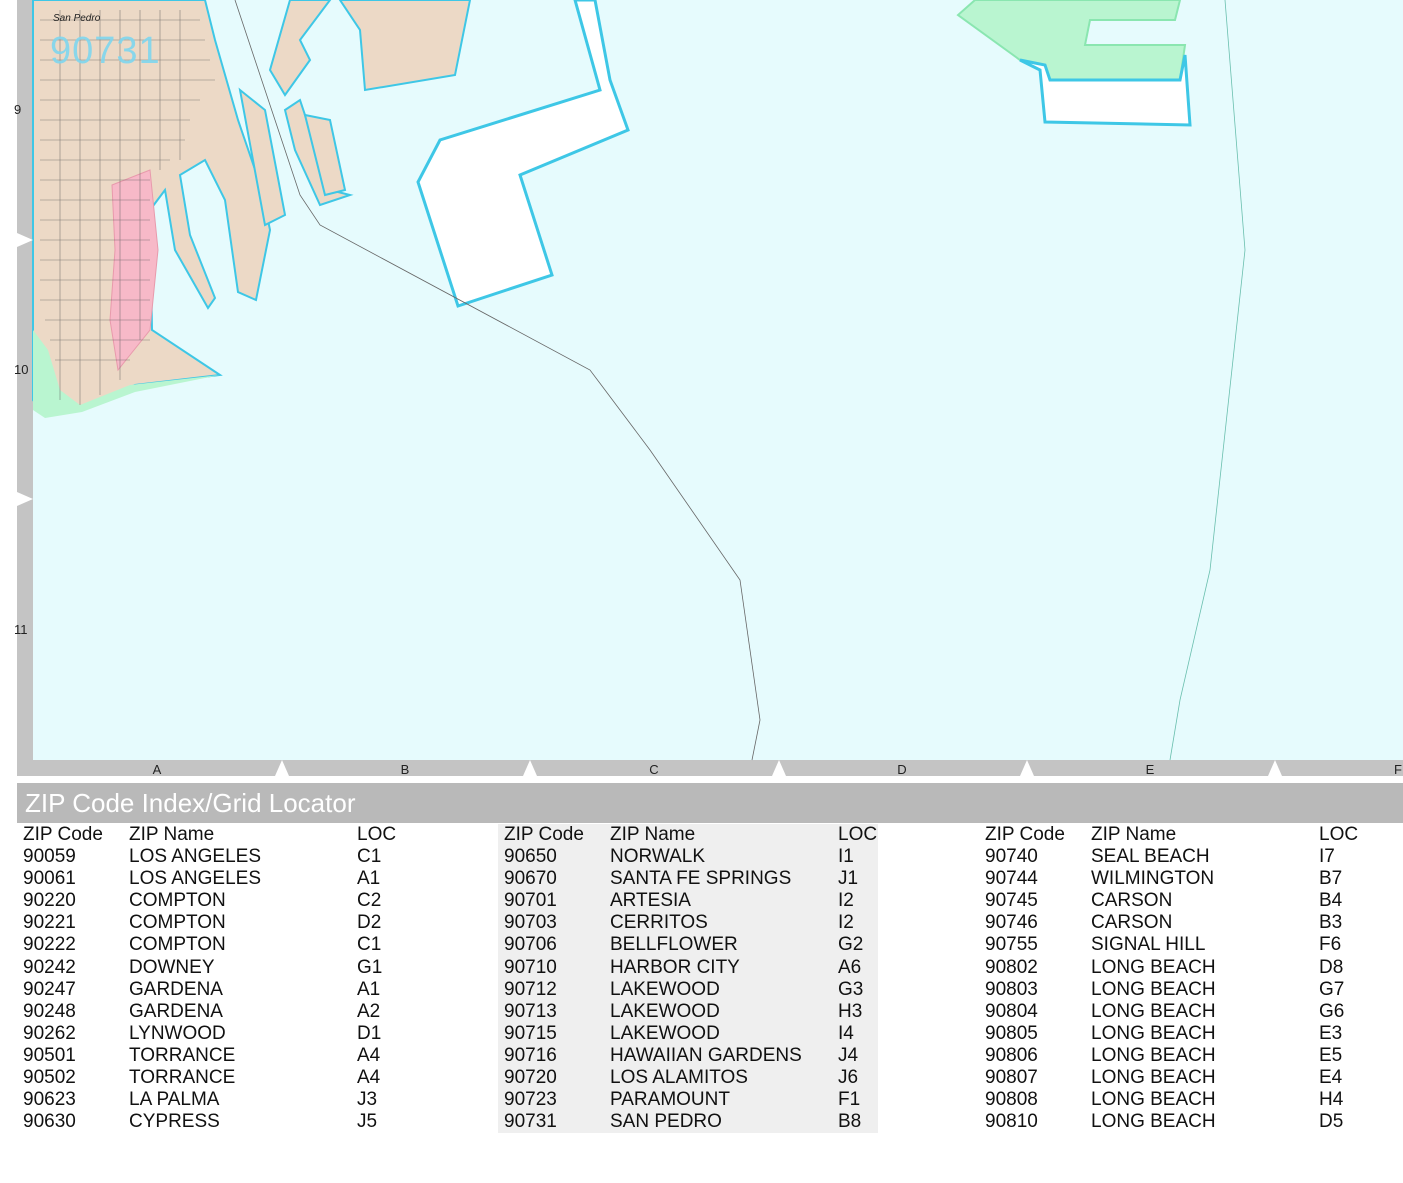 The width and height of the screenshot is (1403, 1183). What do you see at coordinates (1331, 1100) in the screenshot?
I see `loc-cell: H4` at bounding box center [1331, 1100].